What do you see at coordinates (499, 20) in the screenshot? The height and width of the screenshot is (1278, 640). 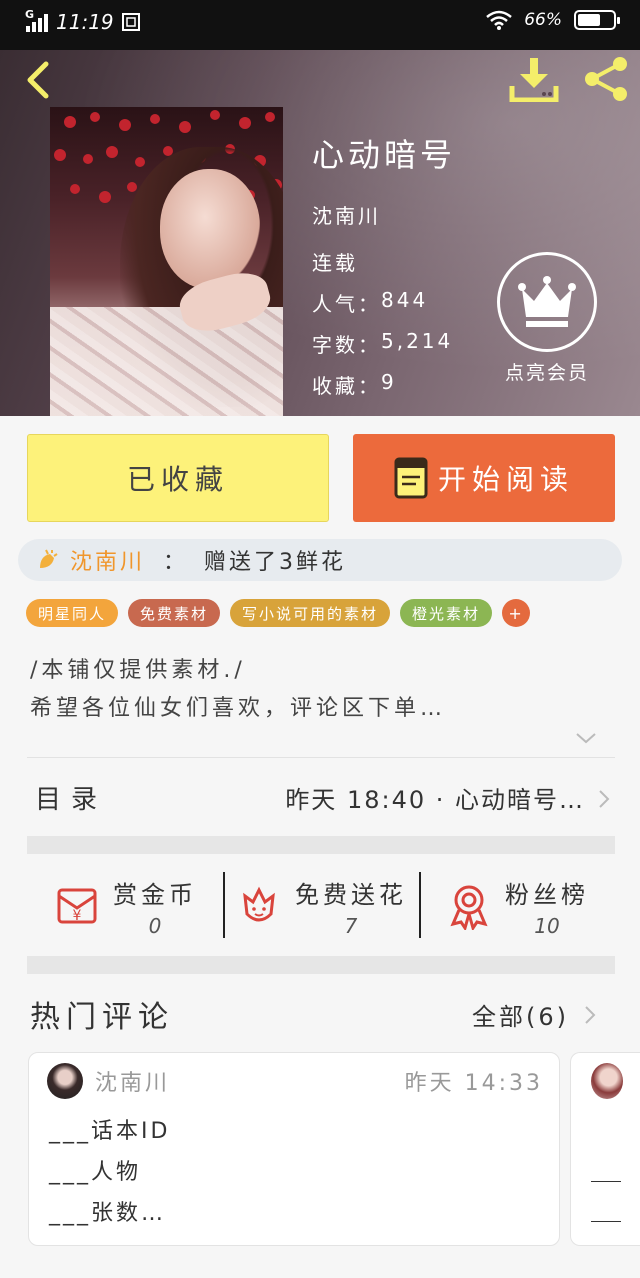 I see `wifi-icon` at bounding box center [499, 20].